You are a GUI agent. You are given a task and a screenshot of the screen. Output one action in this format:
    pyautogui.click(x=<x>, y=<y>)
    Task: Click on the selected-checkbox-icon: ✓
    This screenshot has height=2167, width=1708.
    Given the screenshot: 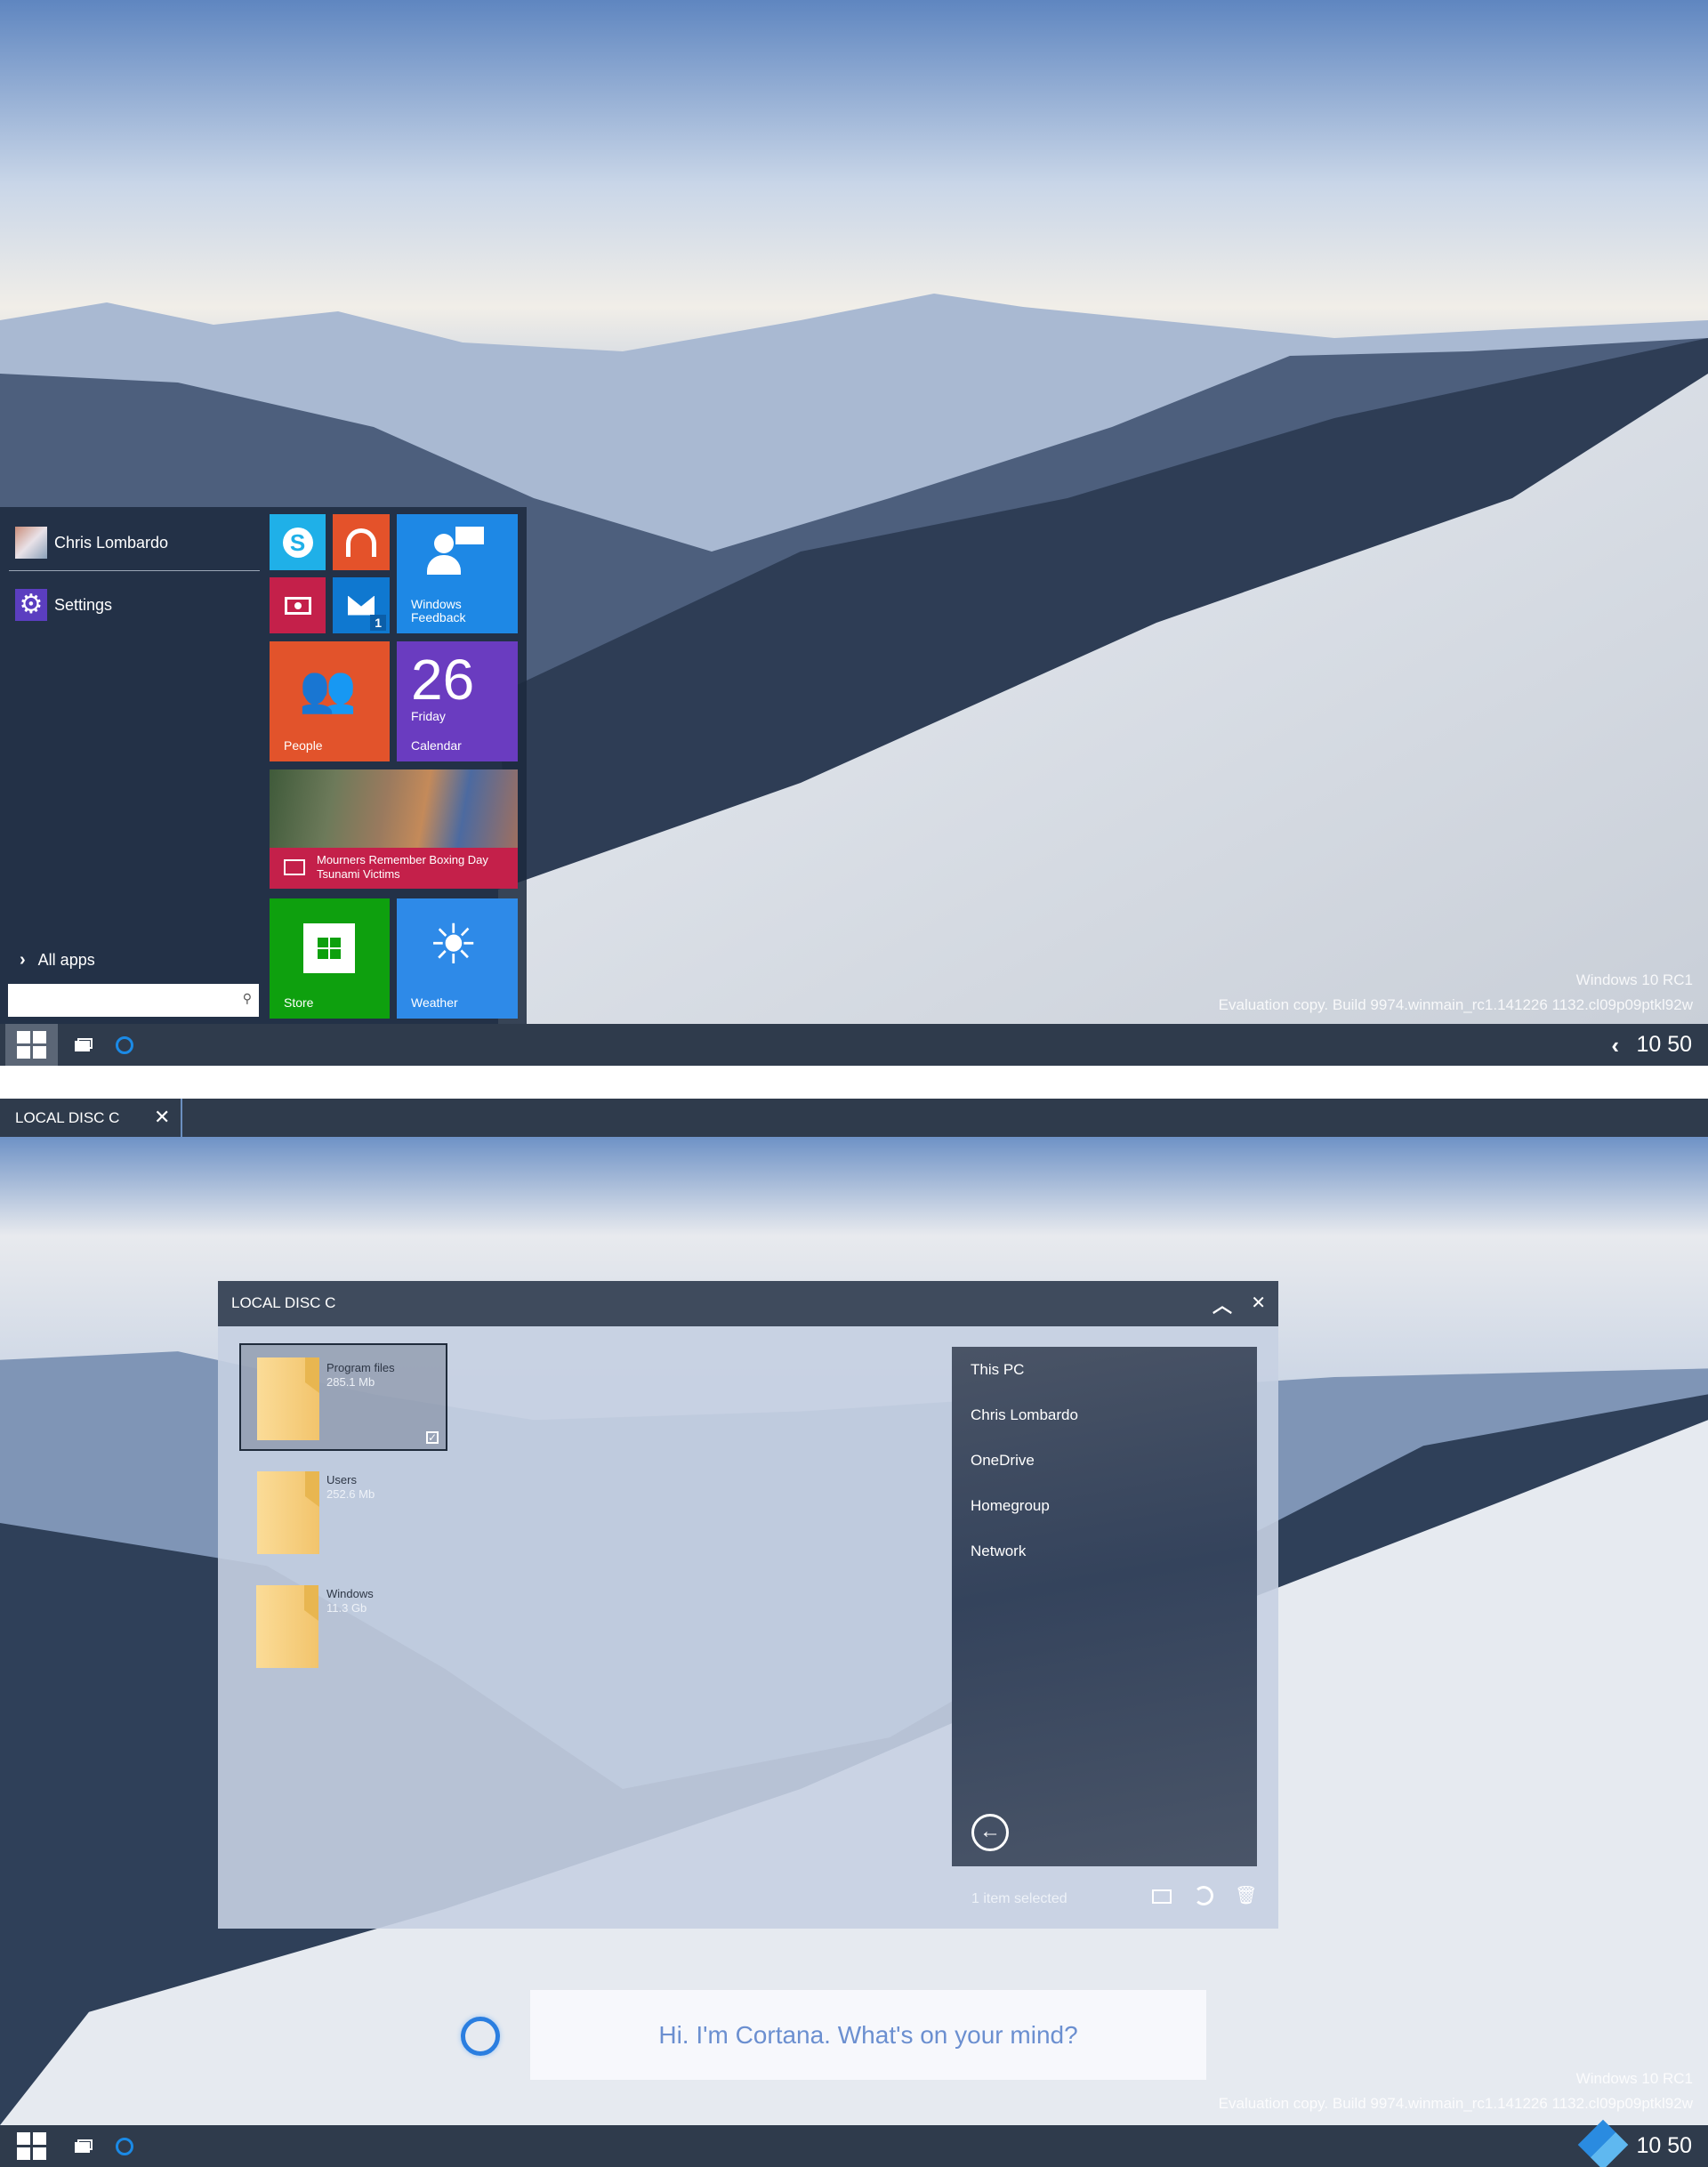 What is the action you would take?
    pyautogui.click(x=432, y=1437)
    